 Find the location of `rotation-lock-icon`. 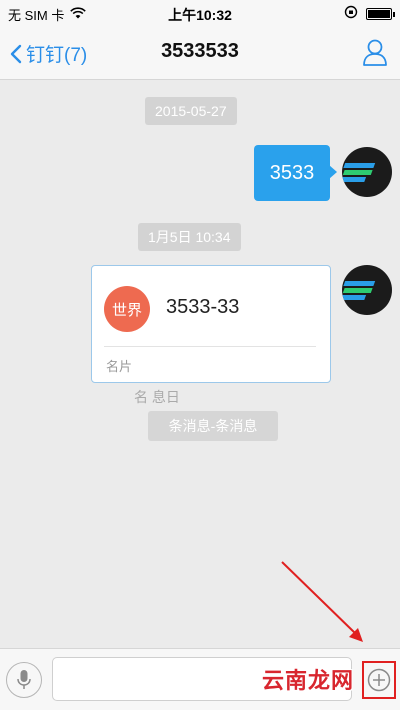

rotation-lock-icon is located at coordinates (351, 13).